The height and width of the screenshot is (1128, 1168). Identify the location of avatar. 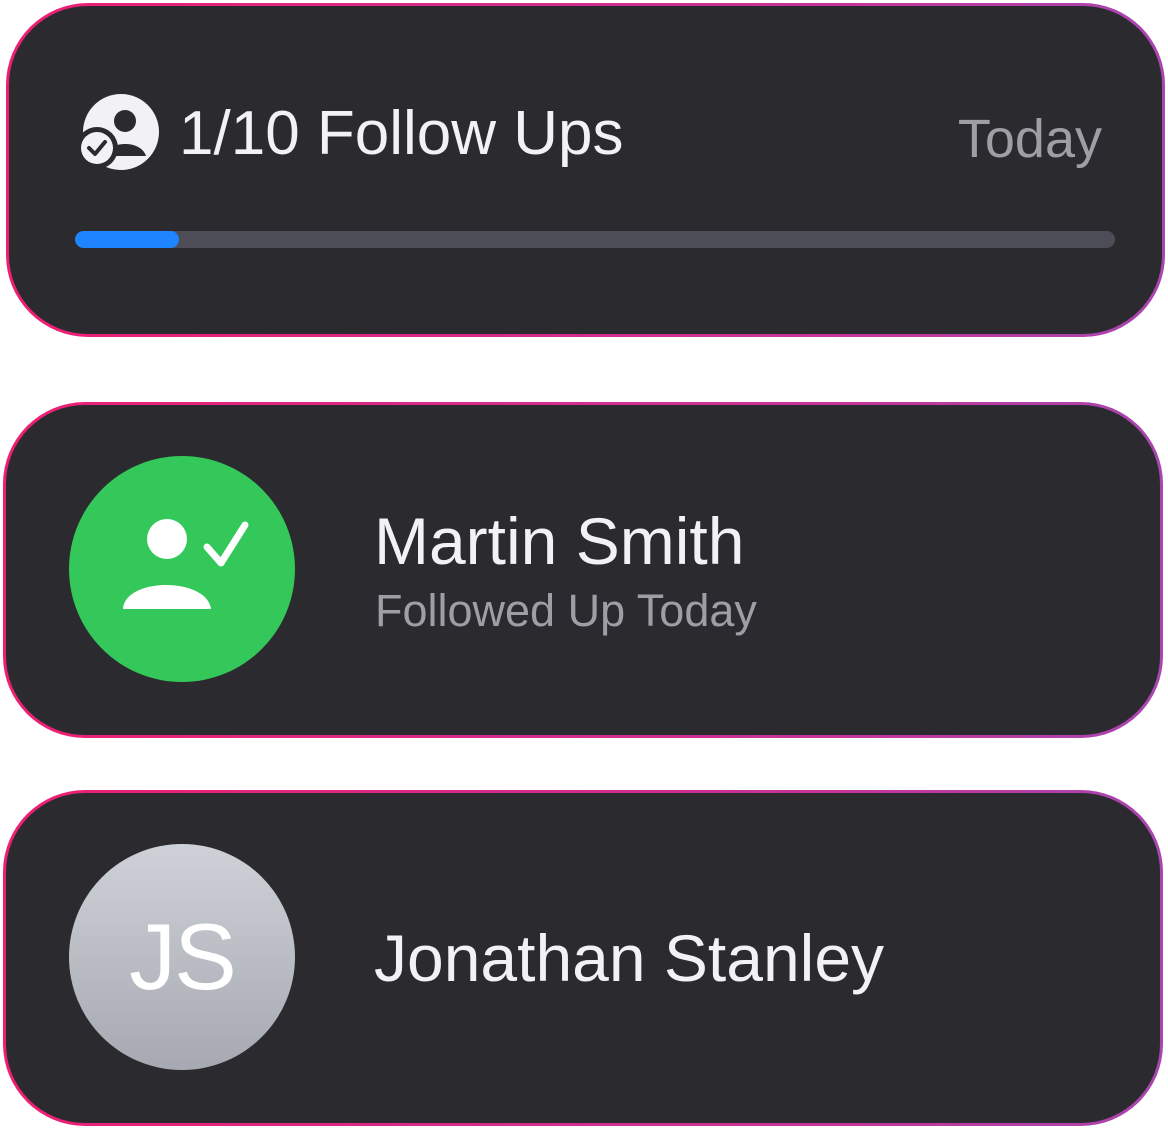
(182, 569).